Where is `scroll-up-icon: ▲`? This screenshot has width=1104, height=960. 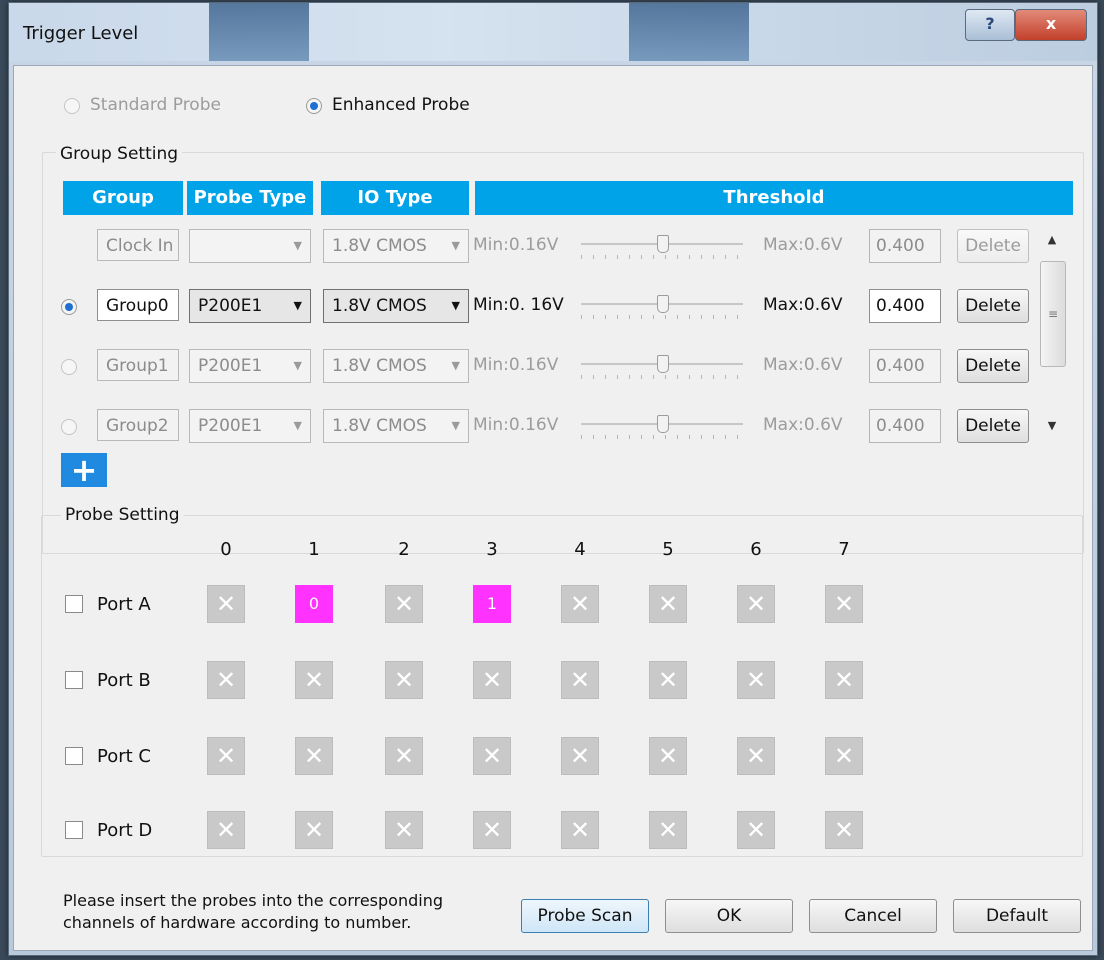
scroll-up-icon: ▲ is located at coordinates (1052, 239).